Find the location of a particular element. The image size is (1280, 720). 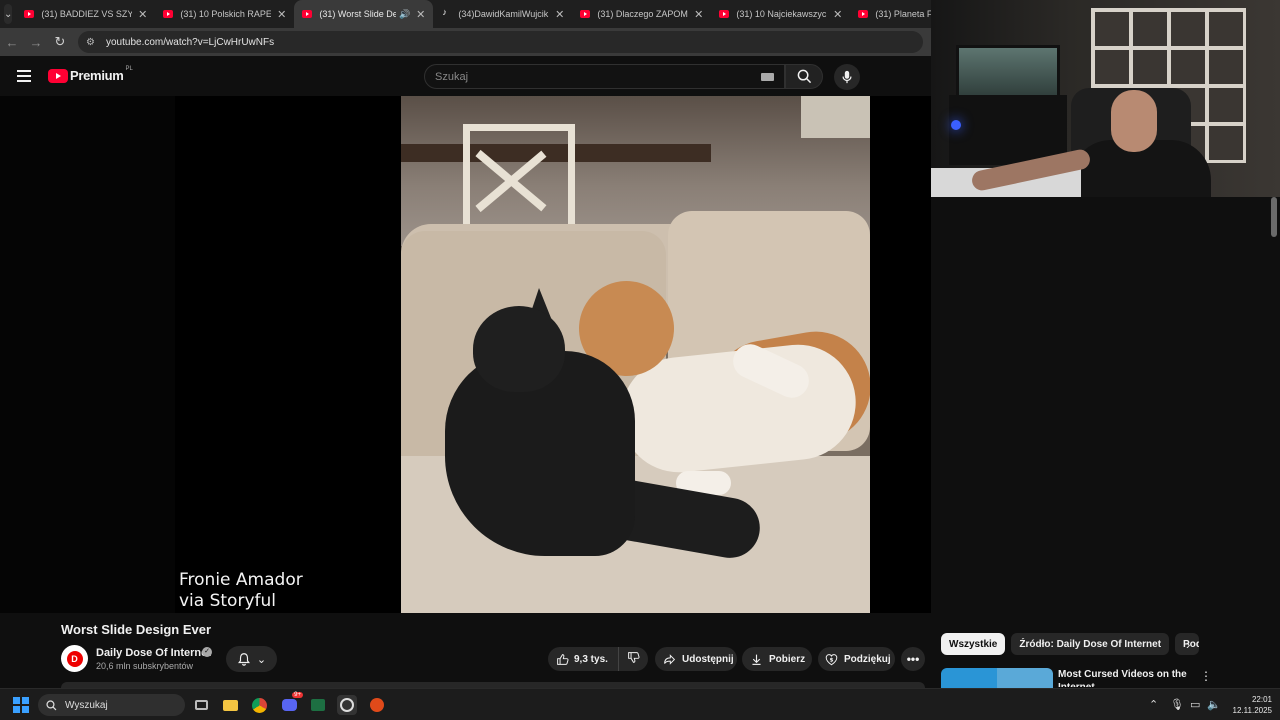

video-title: Worst Slide Design Ever is located at coordinates (136, 629).